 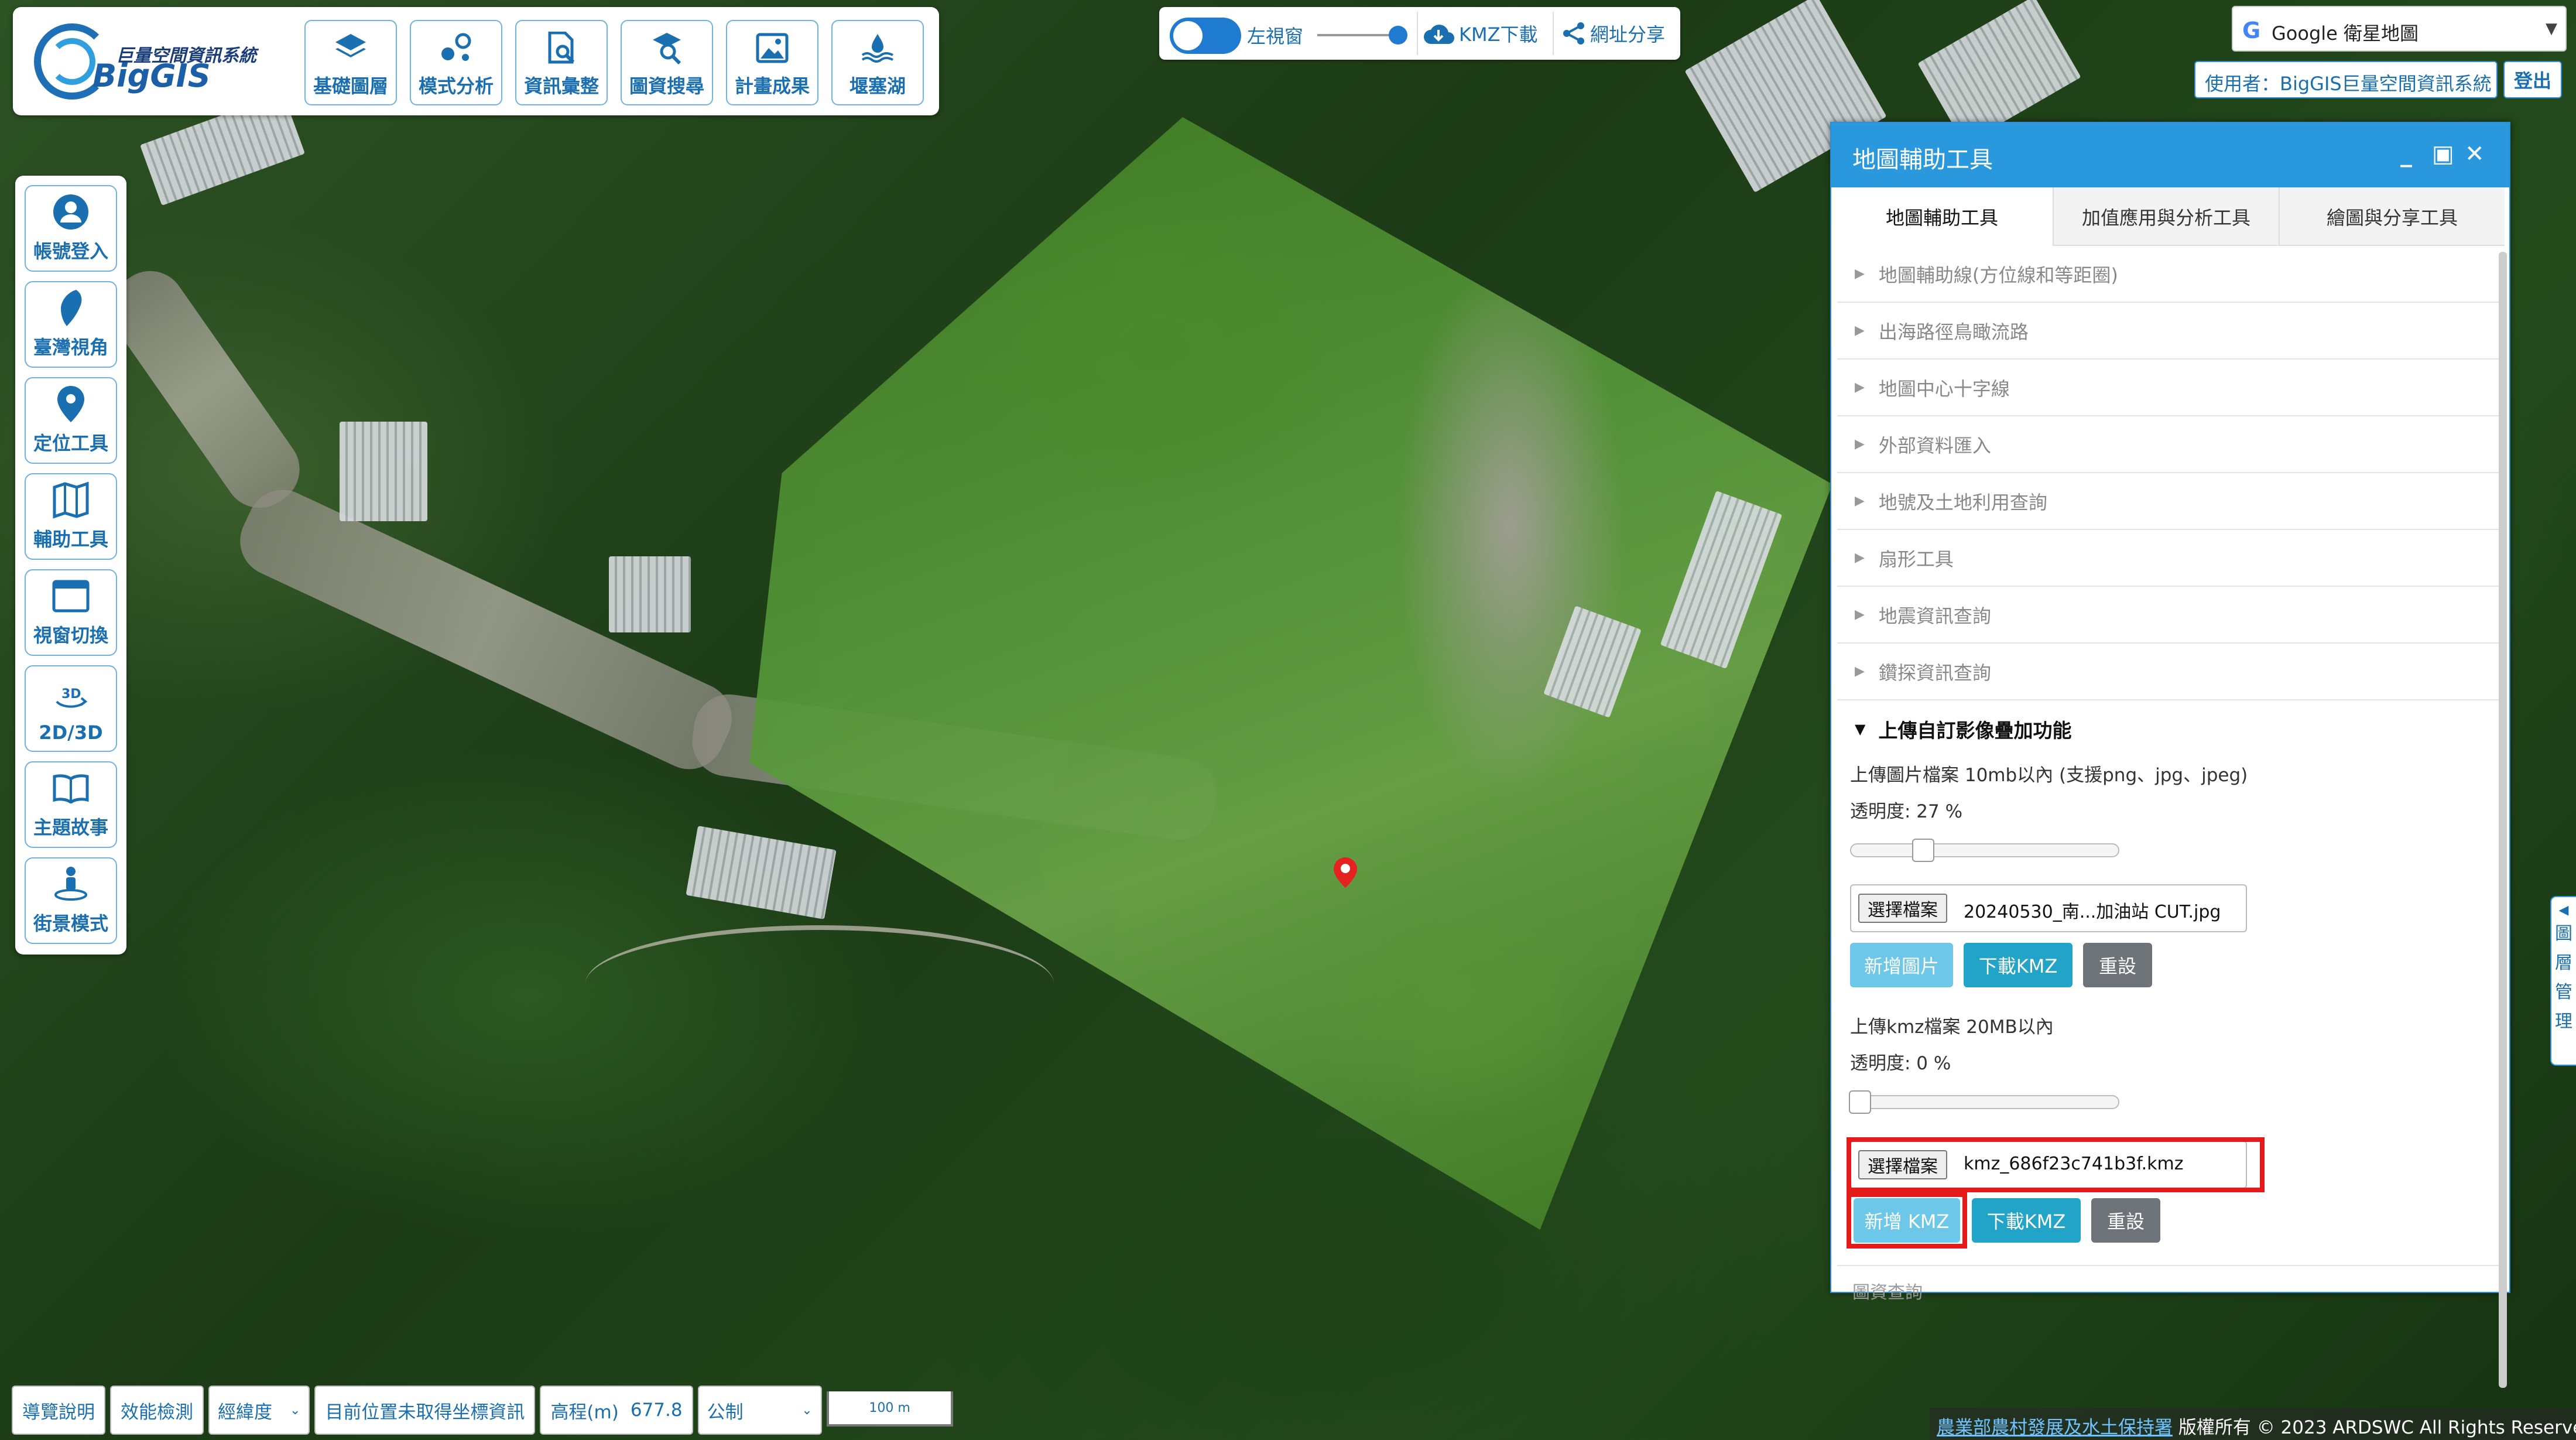 What do you see at coordinates (205, 389) in the screenshot?
I see `river-bed` at bounding box center [205, 389].